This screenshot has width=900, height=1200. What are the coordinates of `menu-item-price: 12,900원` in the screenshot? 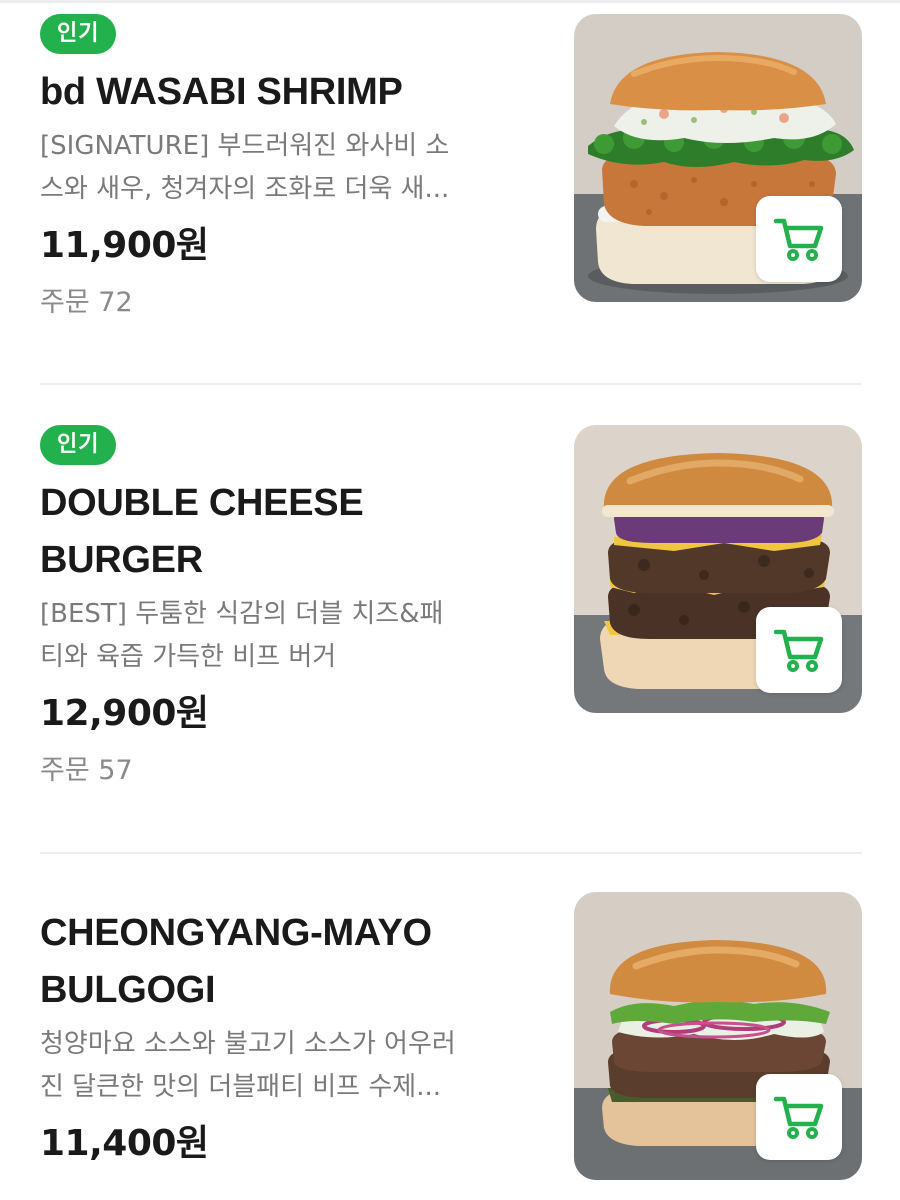 It's located at (124, 713).